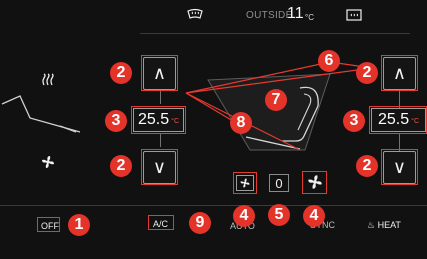 This screenshot has height=259, width=427. What do you see at coordinates (159, 167) in the screenshot?
I see `annotation-box-left-down` at bounding box center [159, 167].